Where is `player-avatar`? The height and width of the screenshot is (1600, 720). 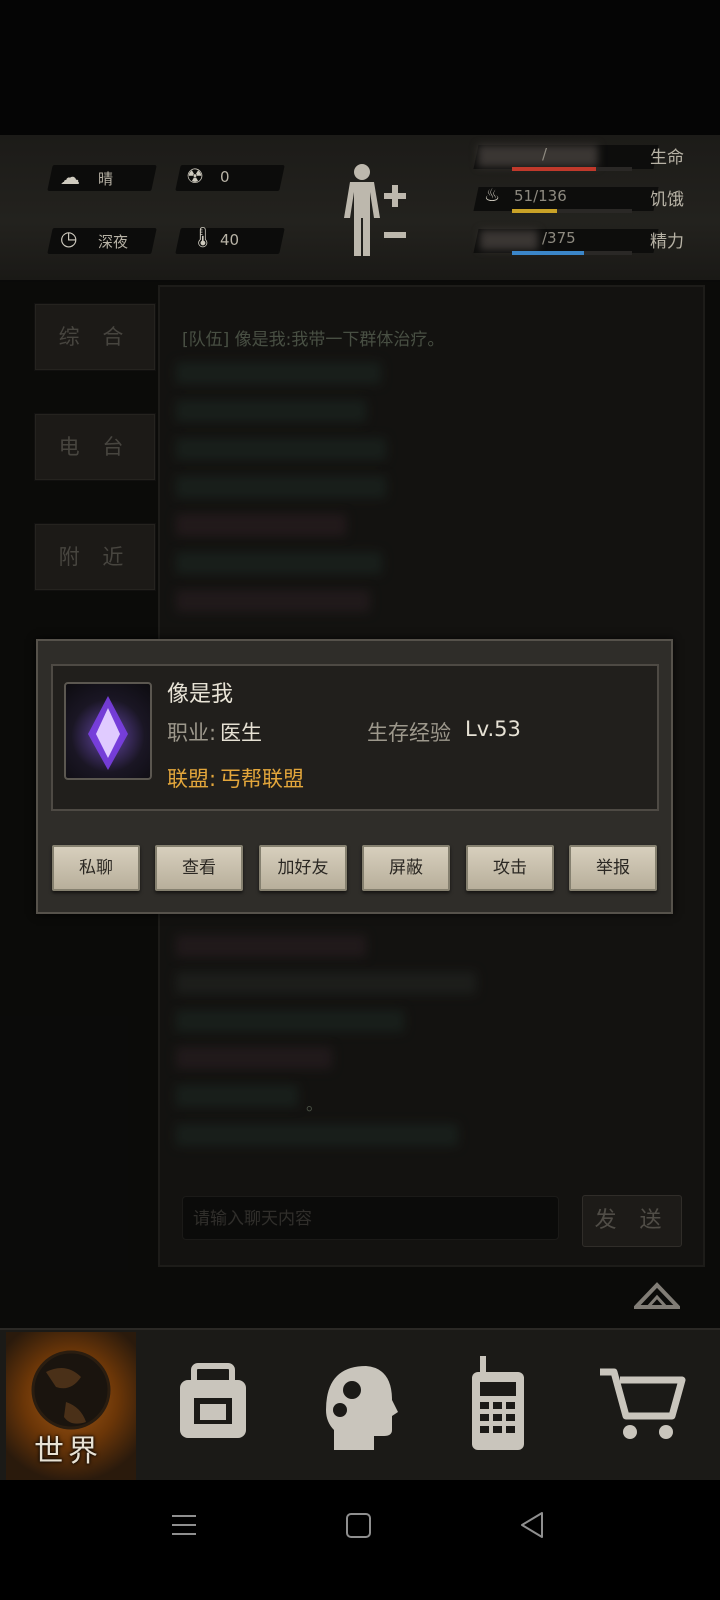 player-avatar is located at coordinates (108, 731).